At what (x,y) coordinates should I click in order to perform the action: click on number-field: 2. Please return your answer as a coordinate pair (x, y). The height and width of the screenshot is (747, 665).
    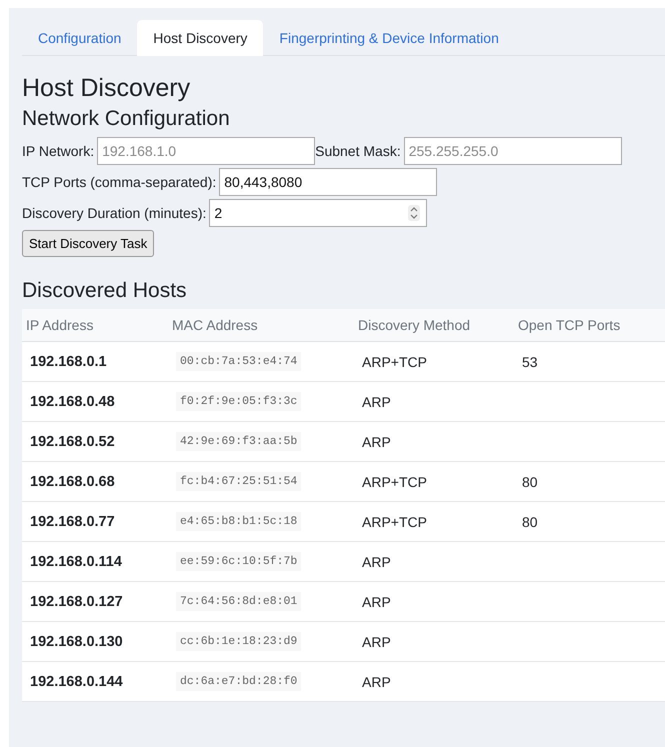
    Looking at the image, I should click on (318, 213).